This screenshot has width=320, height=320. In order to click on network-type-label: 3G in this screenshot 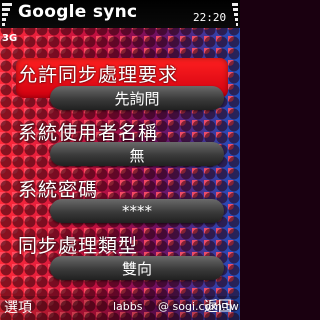, I will do `click(10, 38)`.